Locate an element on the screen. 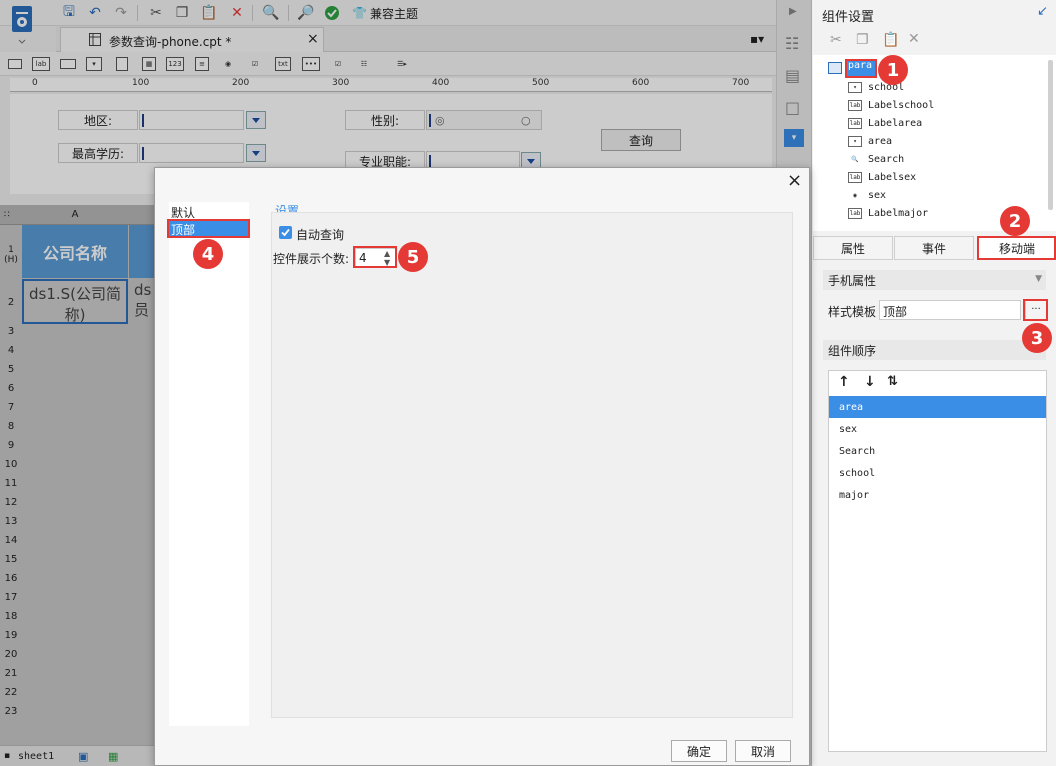 The height and width of the screenshot is (766, 1056). tree-scrollbar is located at coordinates (1050, 135).